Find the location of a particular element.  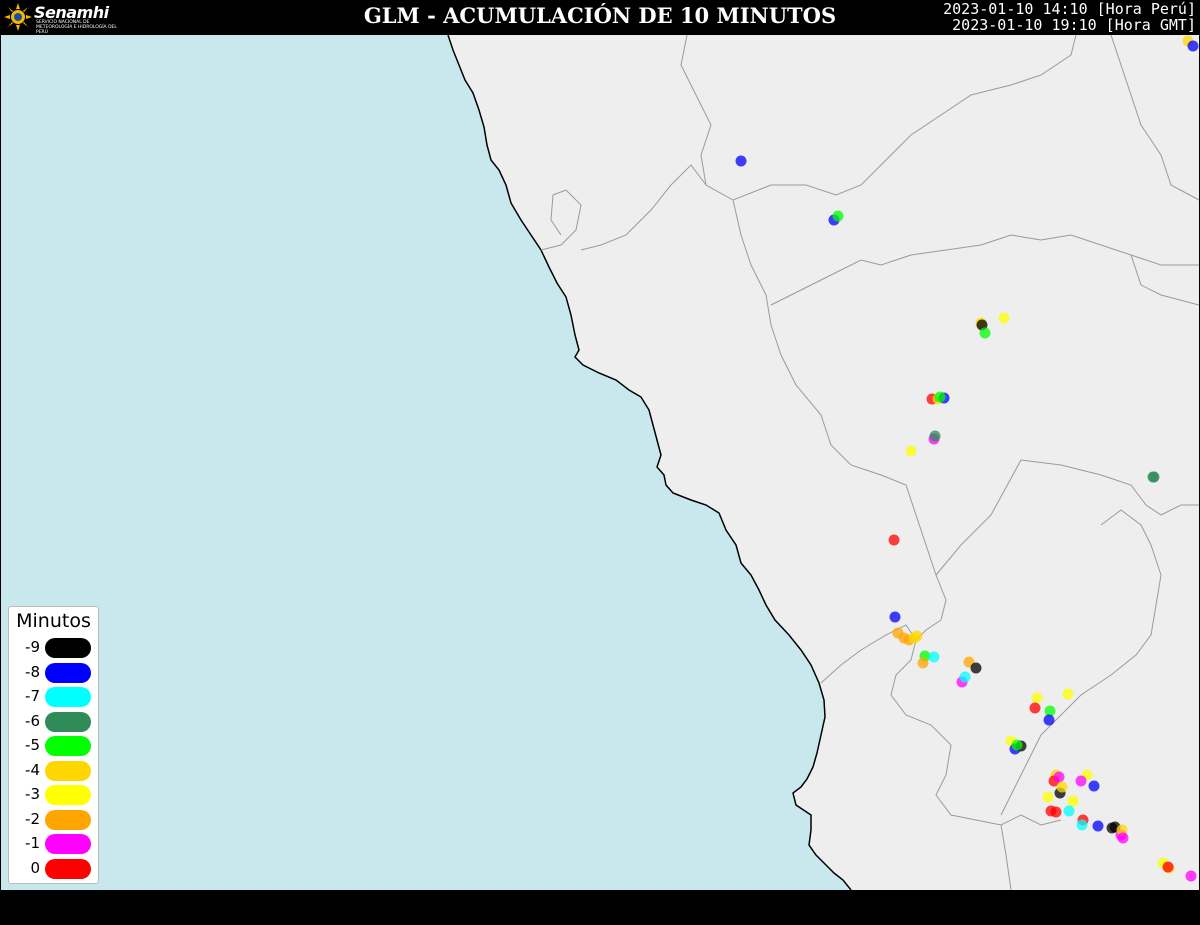

legend-label: -2 is located at coordinates (32, 818).